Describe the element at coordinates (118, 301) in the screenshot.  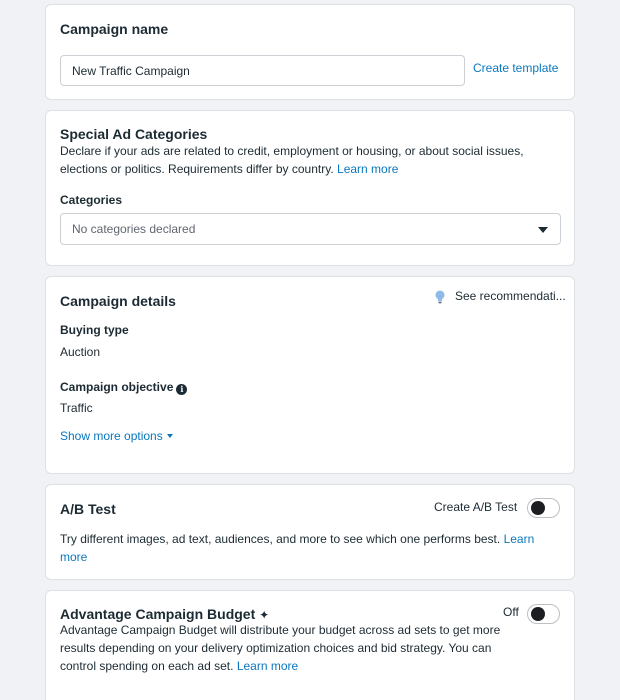
I see `campaign-details-title: Campaign details` at that location.